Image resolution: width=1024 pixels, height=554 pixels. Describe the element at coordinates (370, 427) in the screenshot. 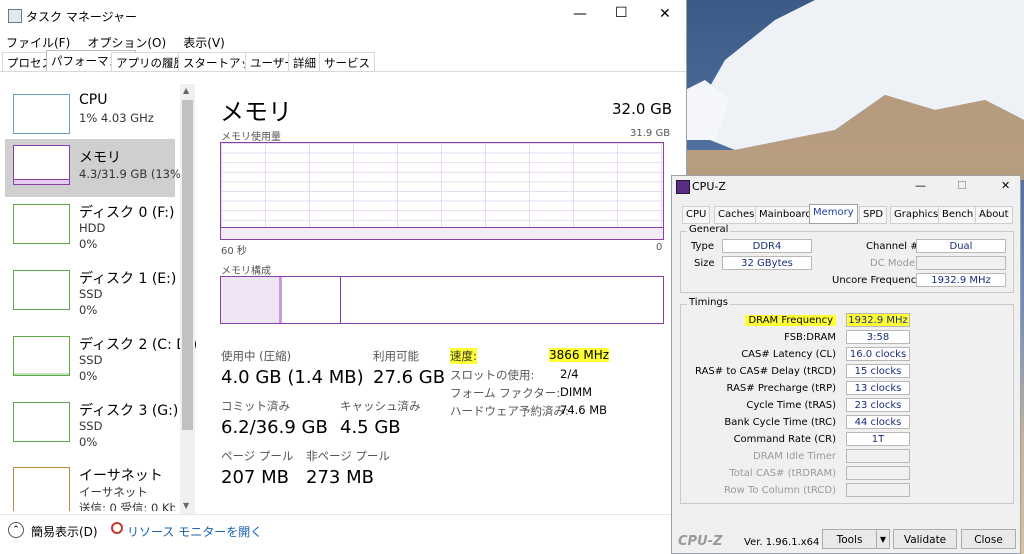

I see `cached-value: 4.5 GB` at that location.